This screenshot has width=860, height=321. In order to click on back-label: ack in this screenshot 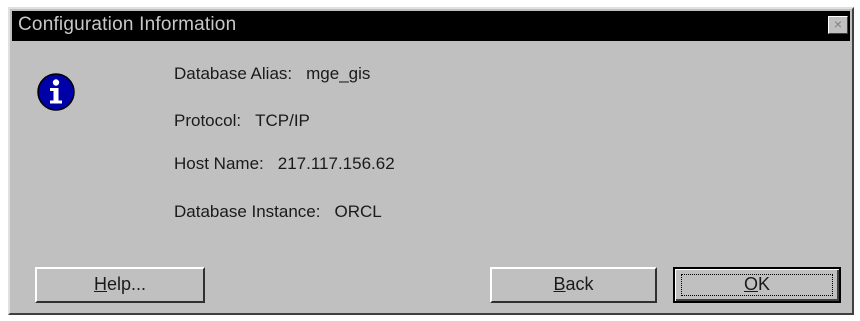, I will do `click(579, 284)`.